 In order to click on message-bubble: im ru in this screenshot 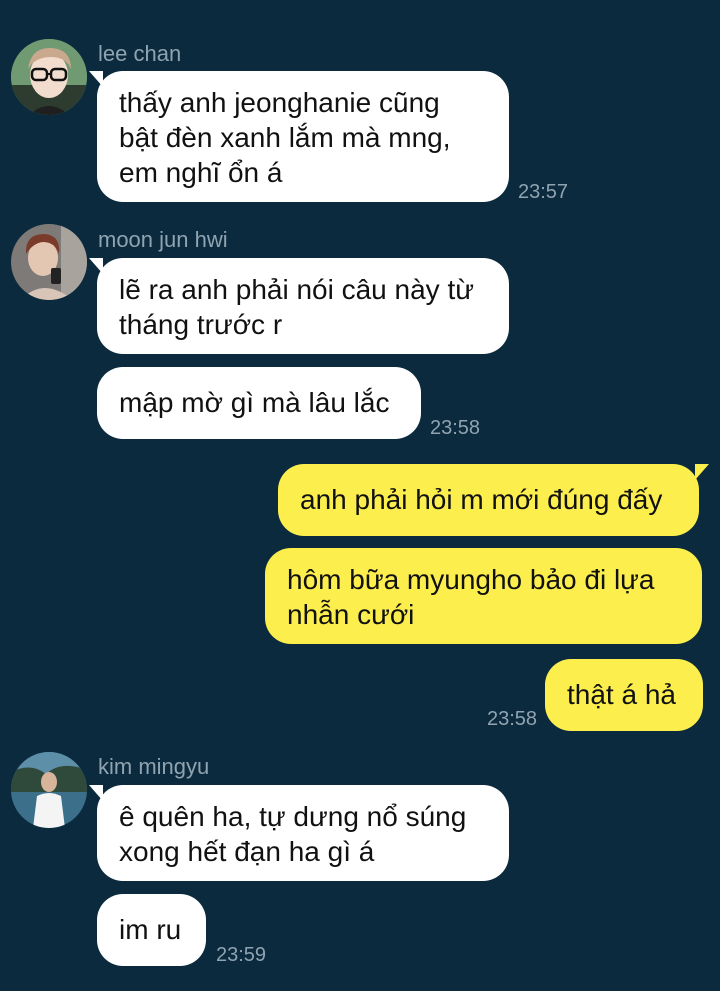, I will do `click(151, 930)`.